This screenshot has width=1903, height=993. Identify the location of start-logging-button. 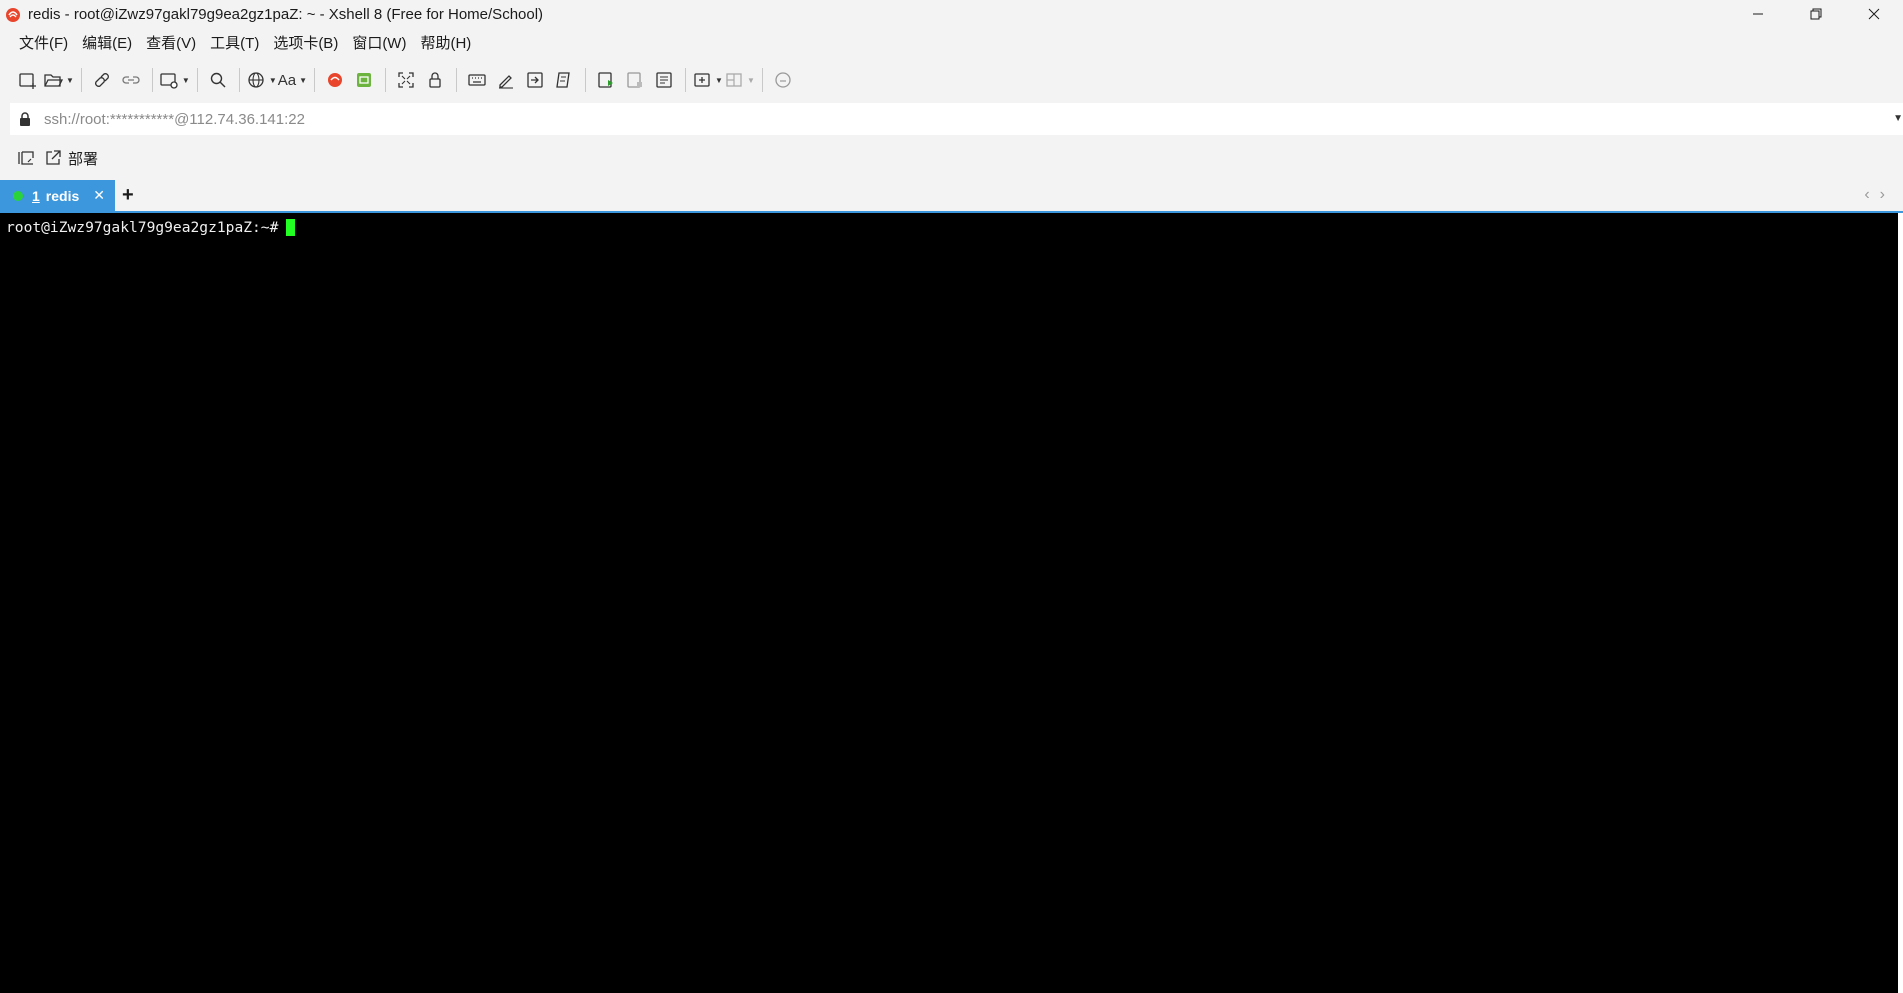
(606, 80).